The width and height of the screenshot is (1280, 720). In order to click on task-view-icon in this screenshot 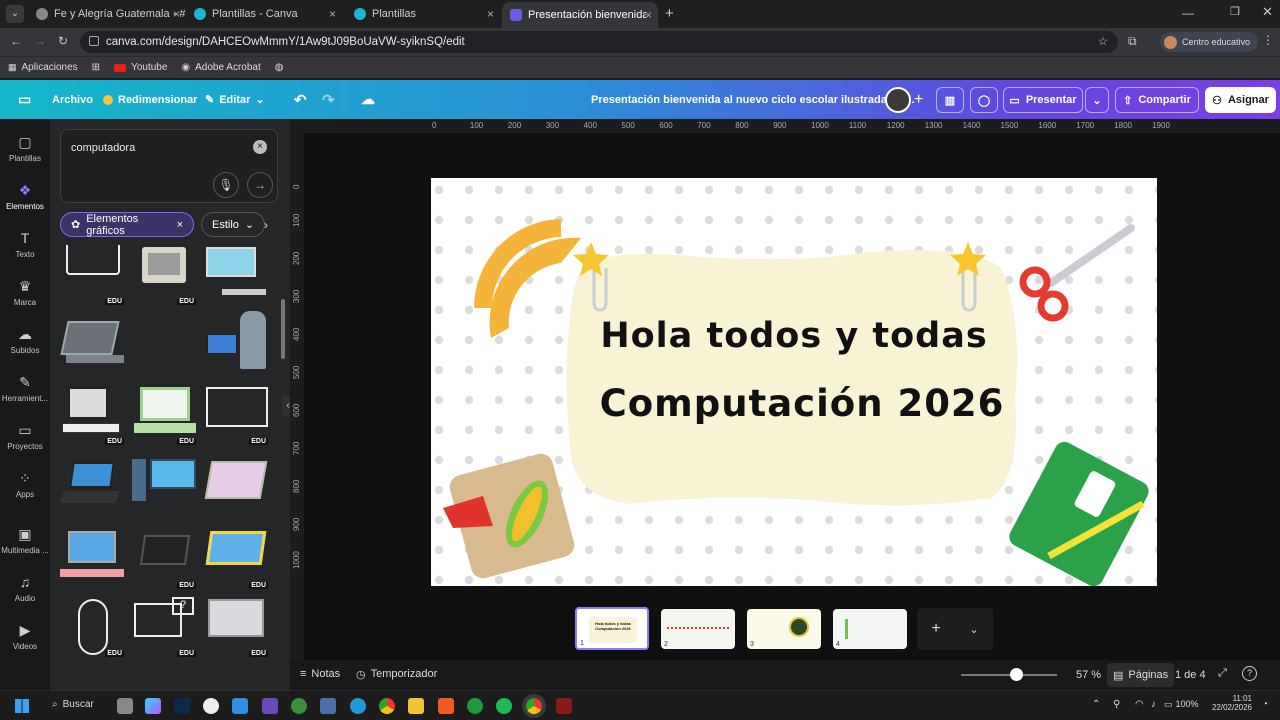, I will do `click(125, 706)`.